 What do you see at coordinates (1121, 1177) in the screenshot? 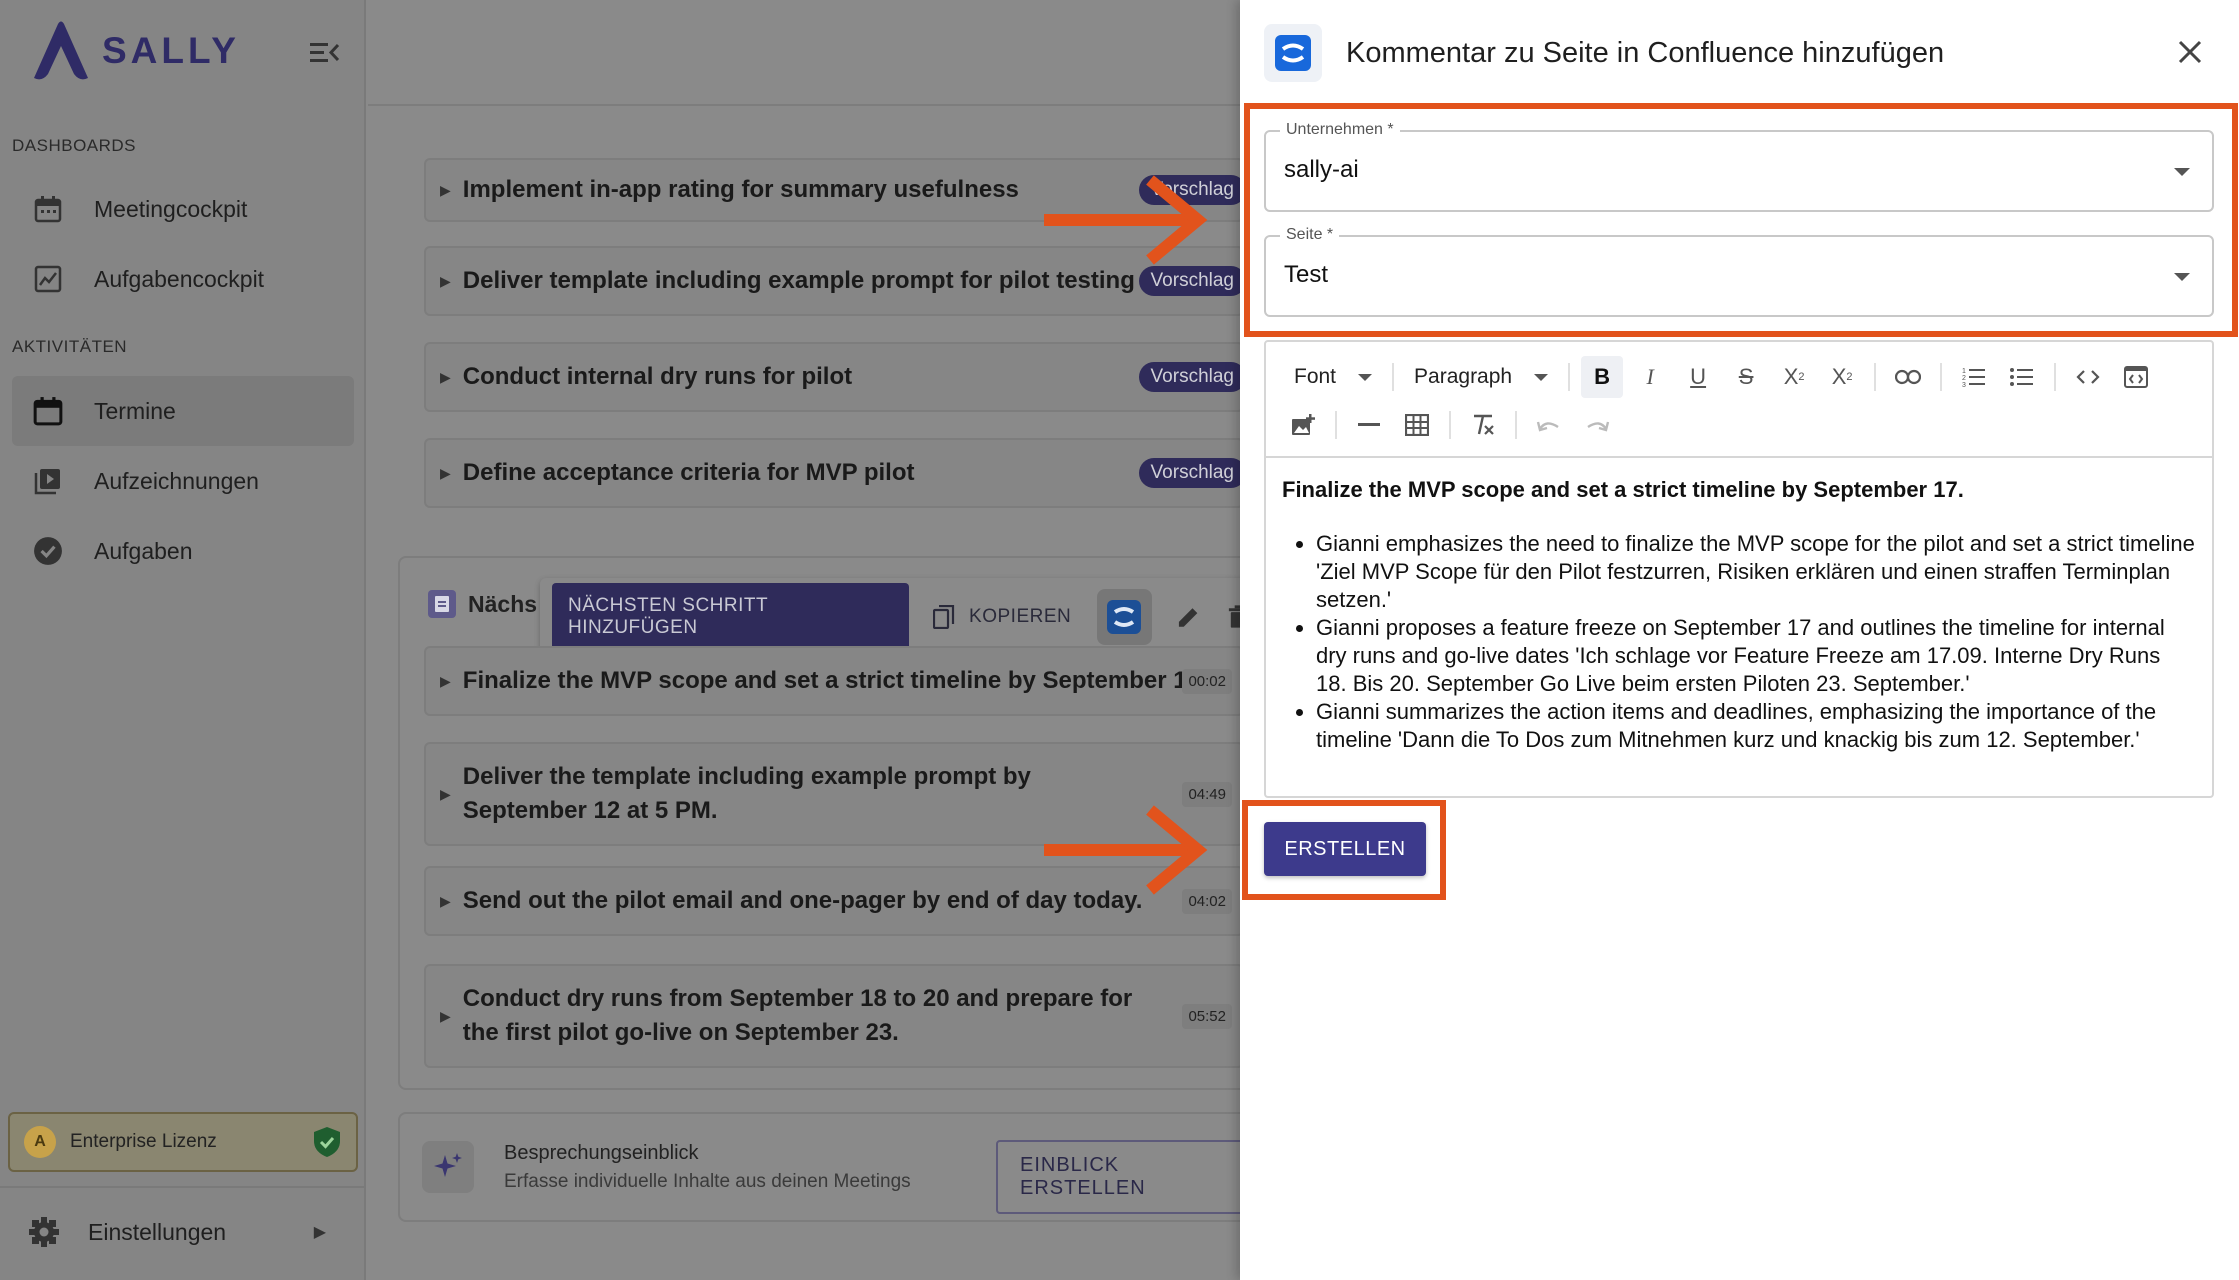
I see `create-insight-button: EINBLICK ERSTELLEN` at bounding box center [1121, 1177].